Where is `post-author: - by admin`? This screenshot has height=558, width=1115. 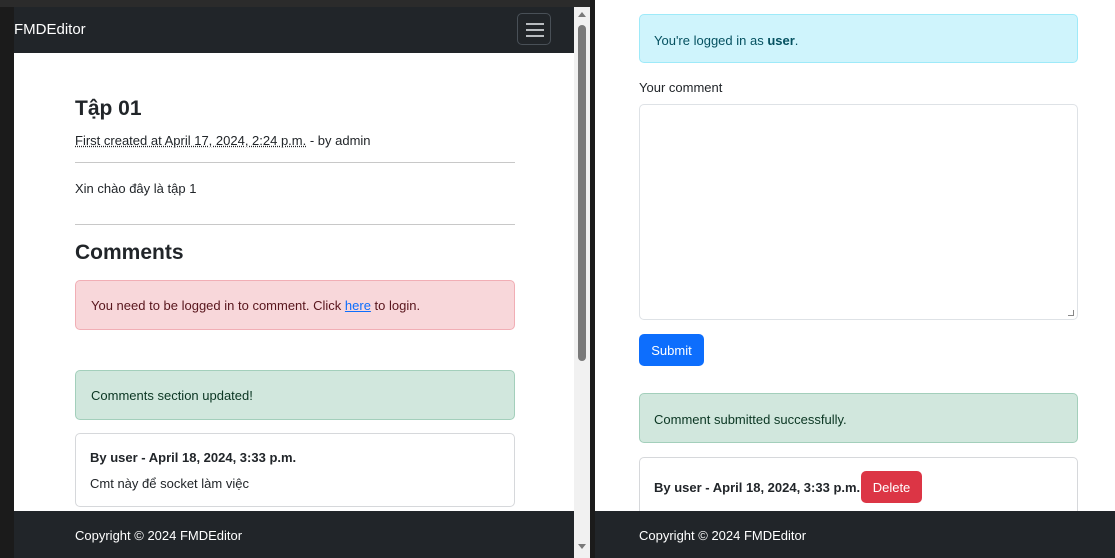
post-author: - by admin is located at coordinates (338, 140).